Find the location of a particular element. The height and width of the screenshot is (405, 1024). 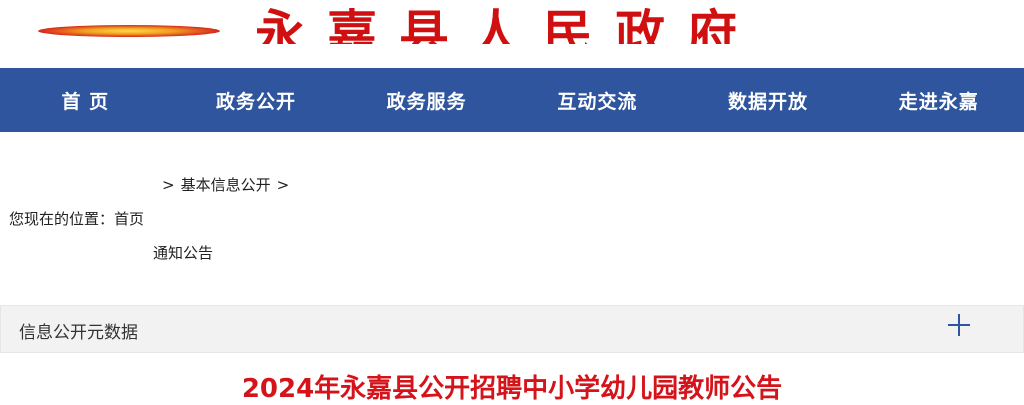

site-title-logo: 永嘉县人民政府 is located at coordinates (620, 24).